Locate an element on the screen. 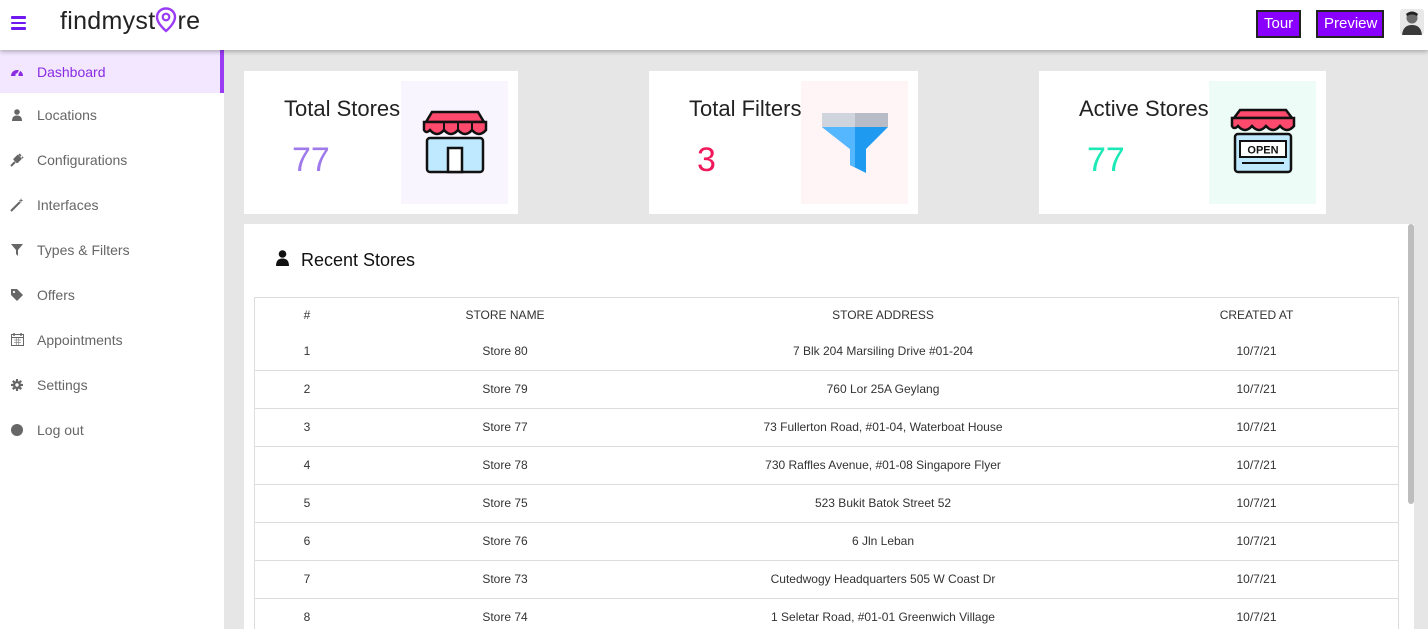 This screenshot has width=1428, height=629. card-title: Total Filters is located at coordinates (745, 108).